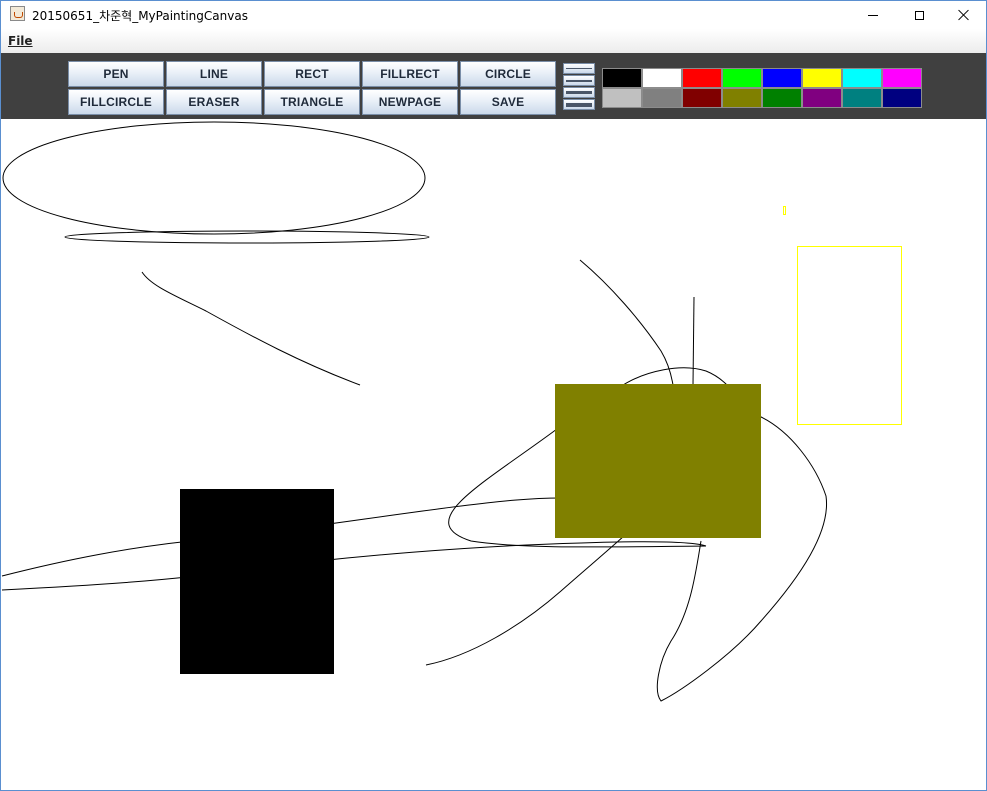 This screenshot has width=987, height=791. What do you see at coordinates (140, 16) in the screenshot?
I see `window-title: 20150651_차준혁_MyPaintingCanvas` at bounding box center [140, 16].